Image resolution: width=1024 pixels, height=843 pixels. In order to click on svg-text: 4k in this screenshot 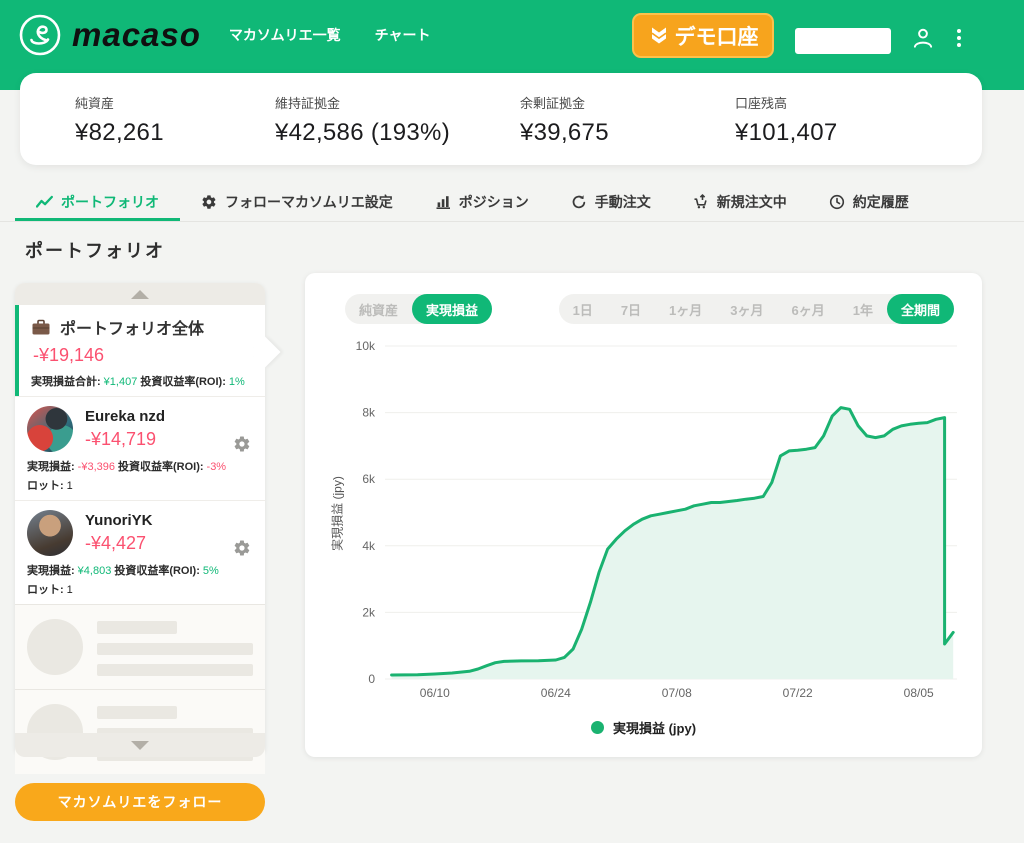, I will do `click(369, 546)`.